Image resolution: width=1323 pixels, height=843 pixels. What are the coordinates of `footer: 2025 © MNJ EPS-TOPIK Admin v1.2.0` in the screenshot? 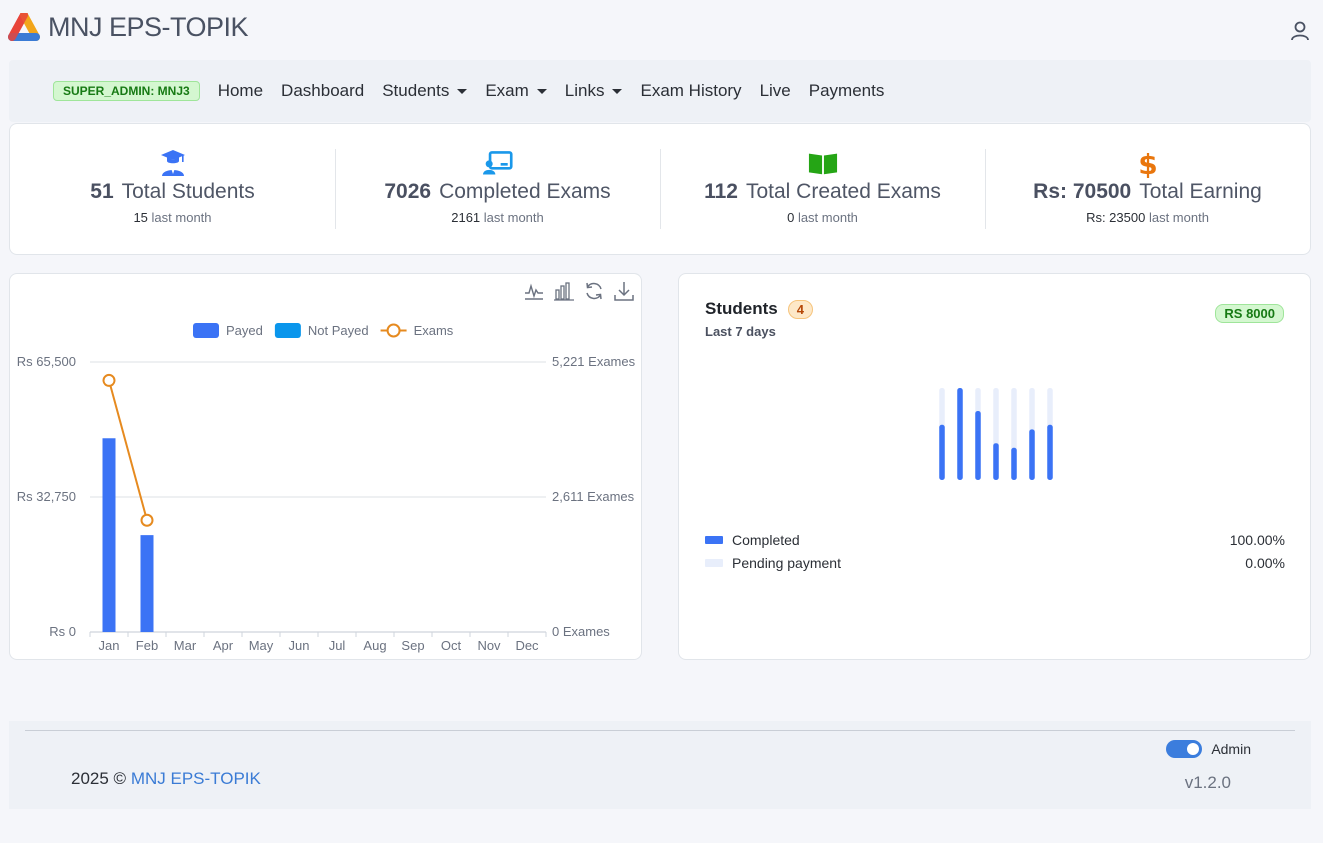 It's located at (660, 765).